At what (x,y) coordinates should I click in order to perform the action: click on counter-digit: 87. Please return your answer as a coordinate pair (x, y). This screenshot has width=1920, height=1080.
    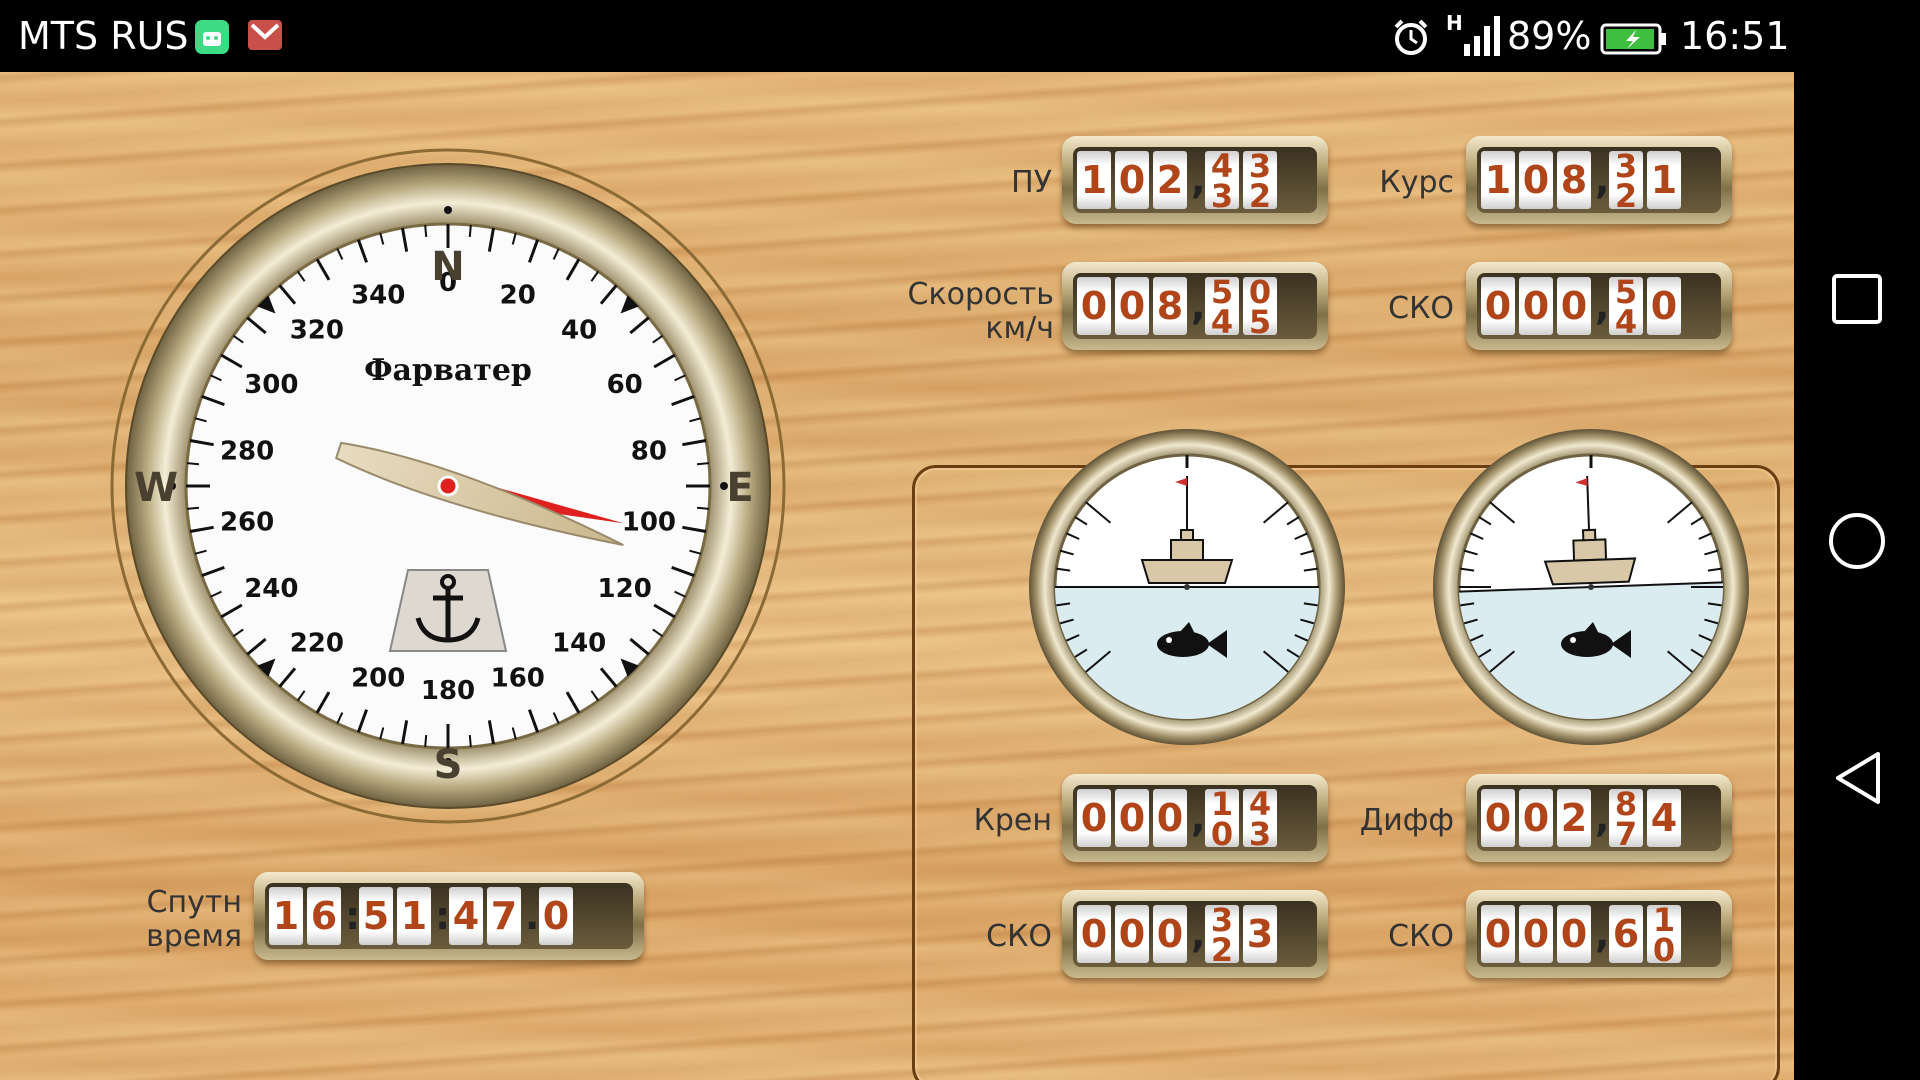
    Looking at the image, I should click on (1626, 818).